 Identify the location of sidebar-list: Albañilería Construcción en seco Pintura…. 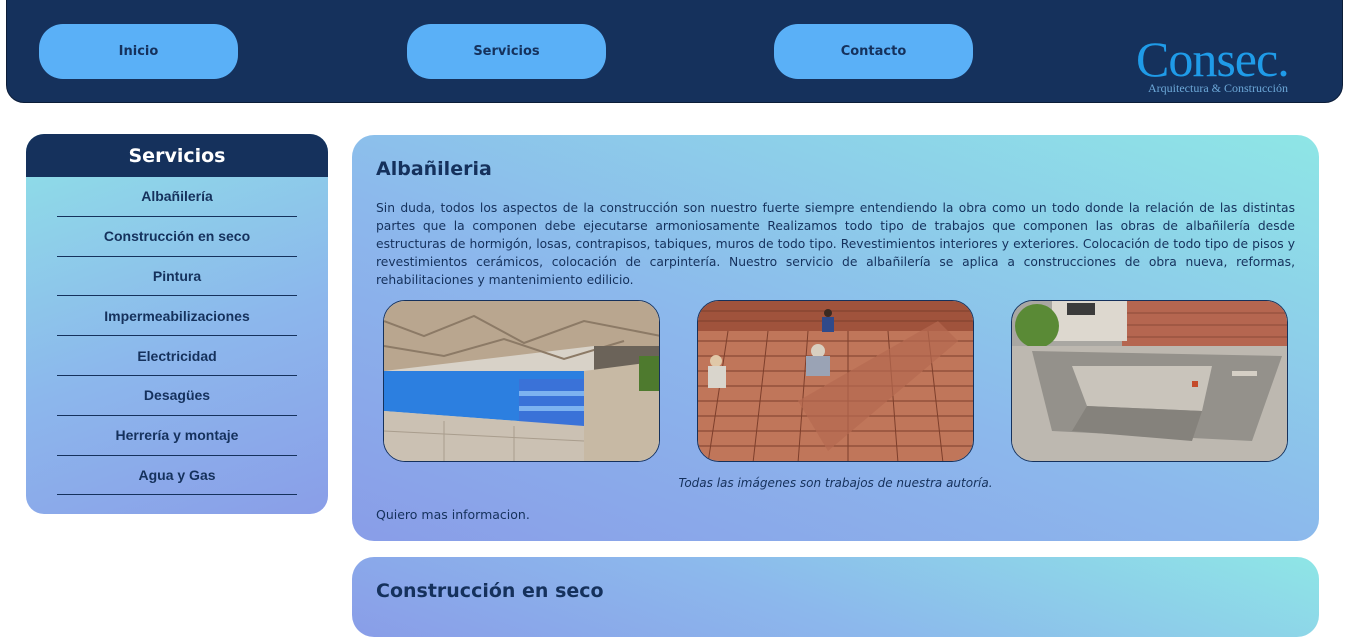
(177, 336).